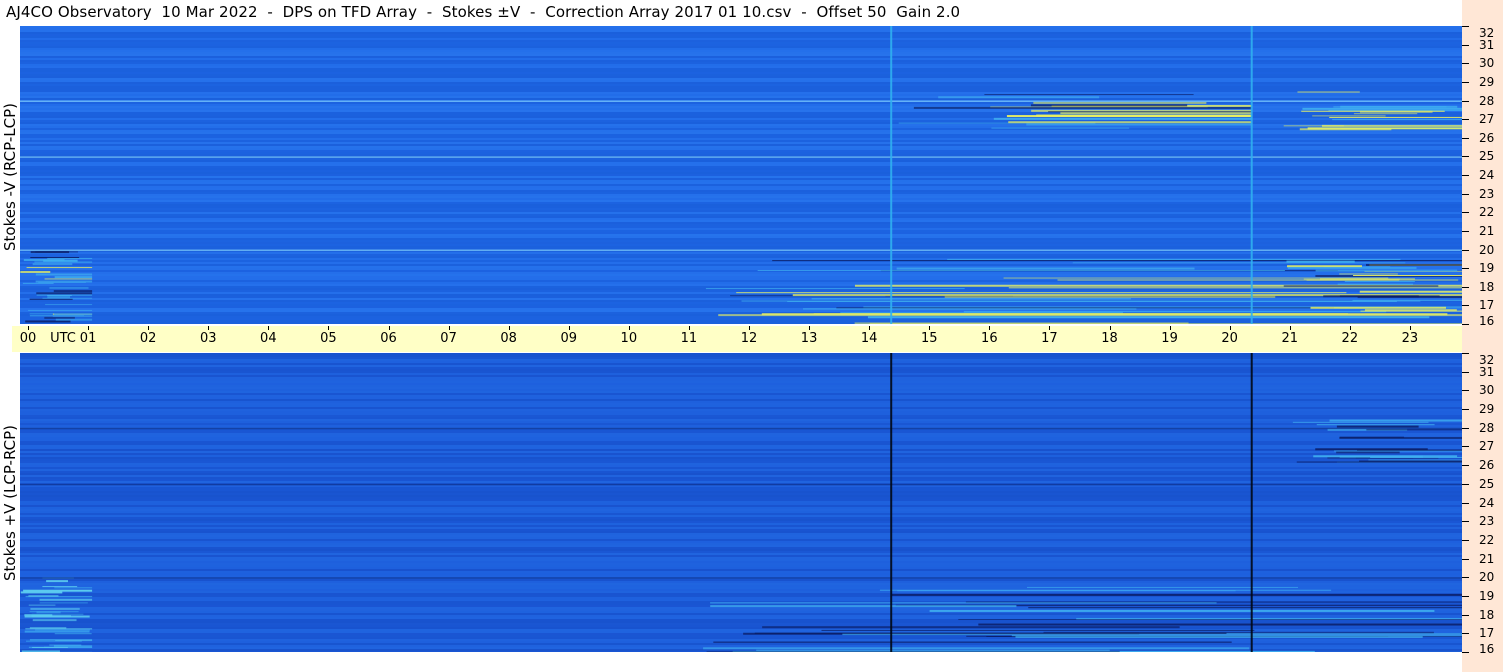 The image size is (1503, 672). I want to click on utc-tick-label: 13, so click(809, 338).